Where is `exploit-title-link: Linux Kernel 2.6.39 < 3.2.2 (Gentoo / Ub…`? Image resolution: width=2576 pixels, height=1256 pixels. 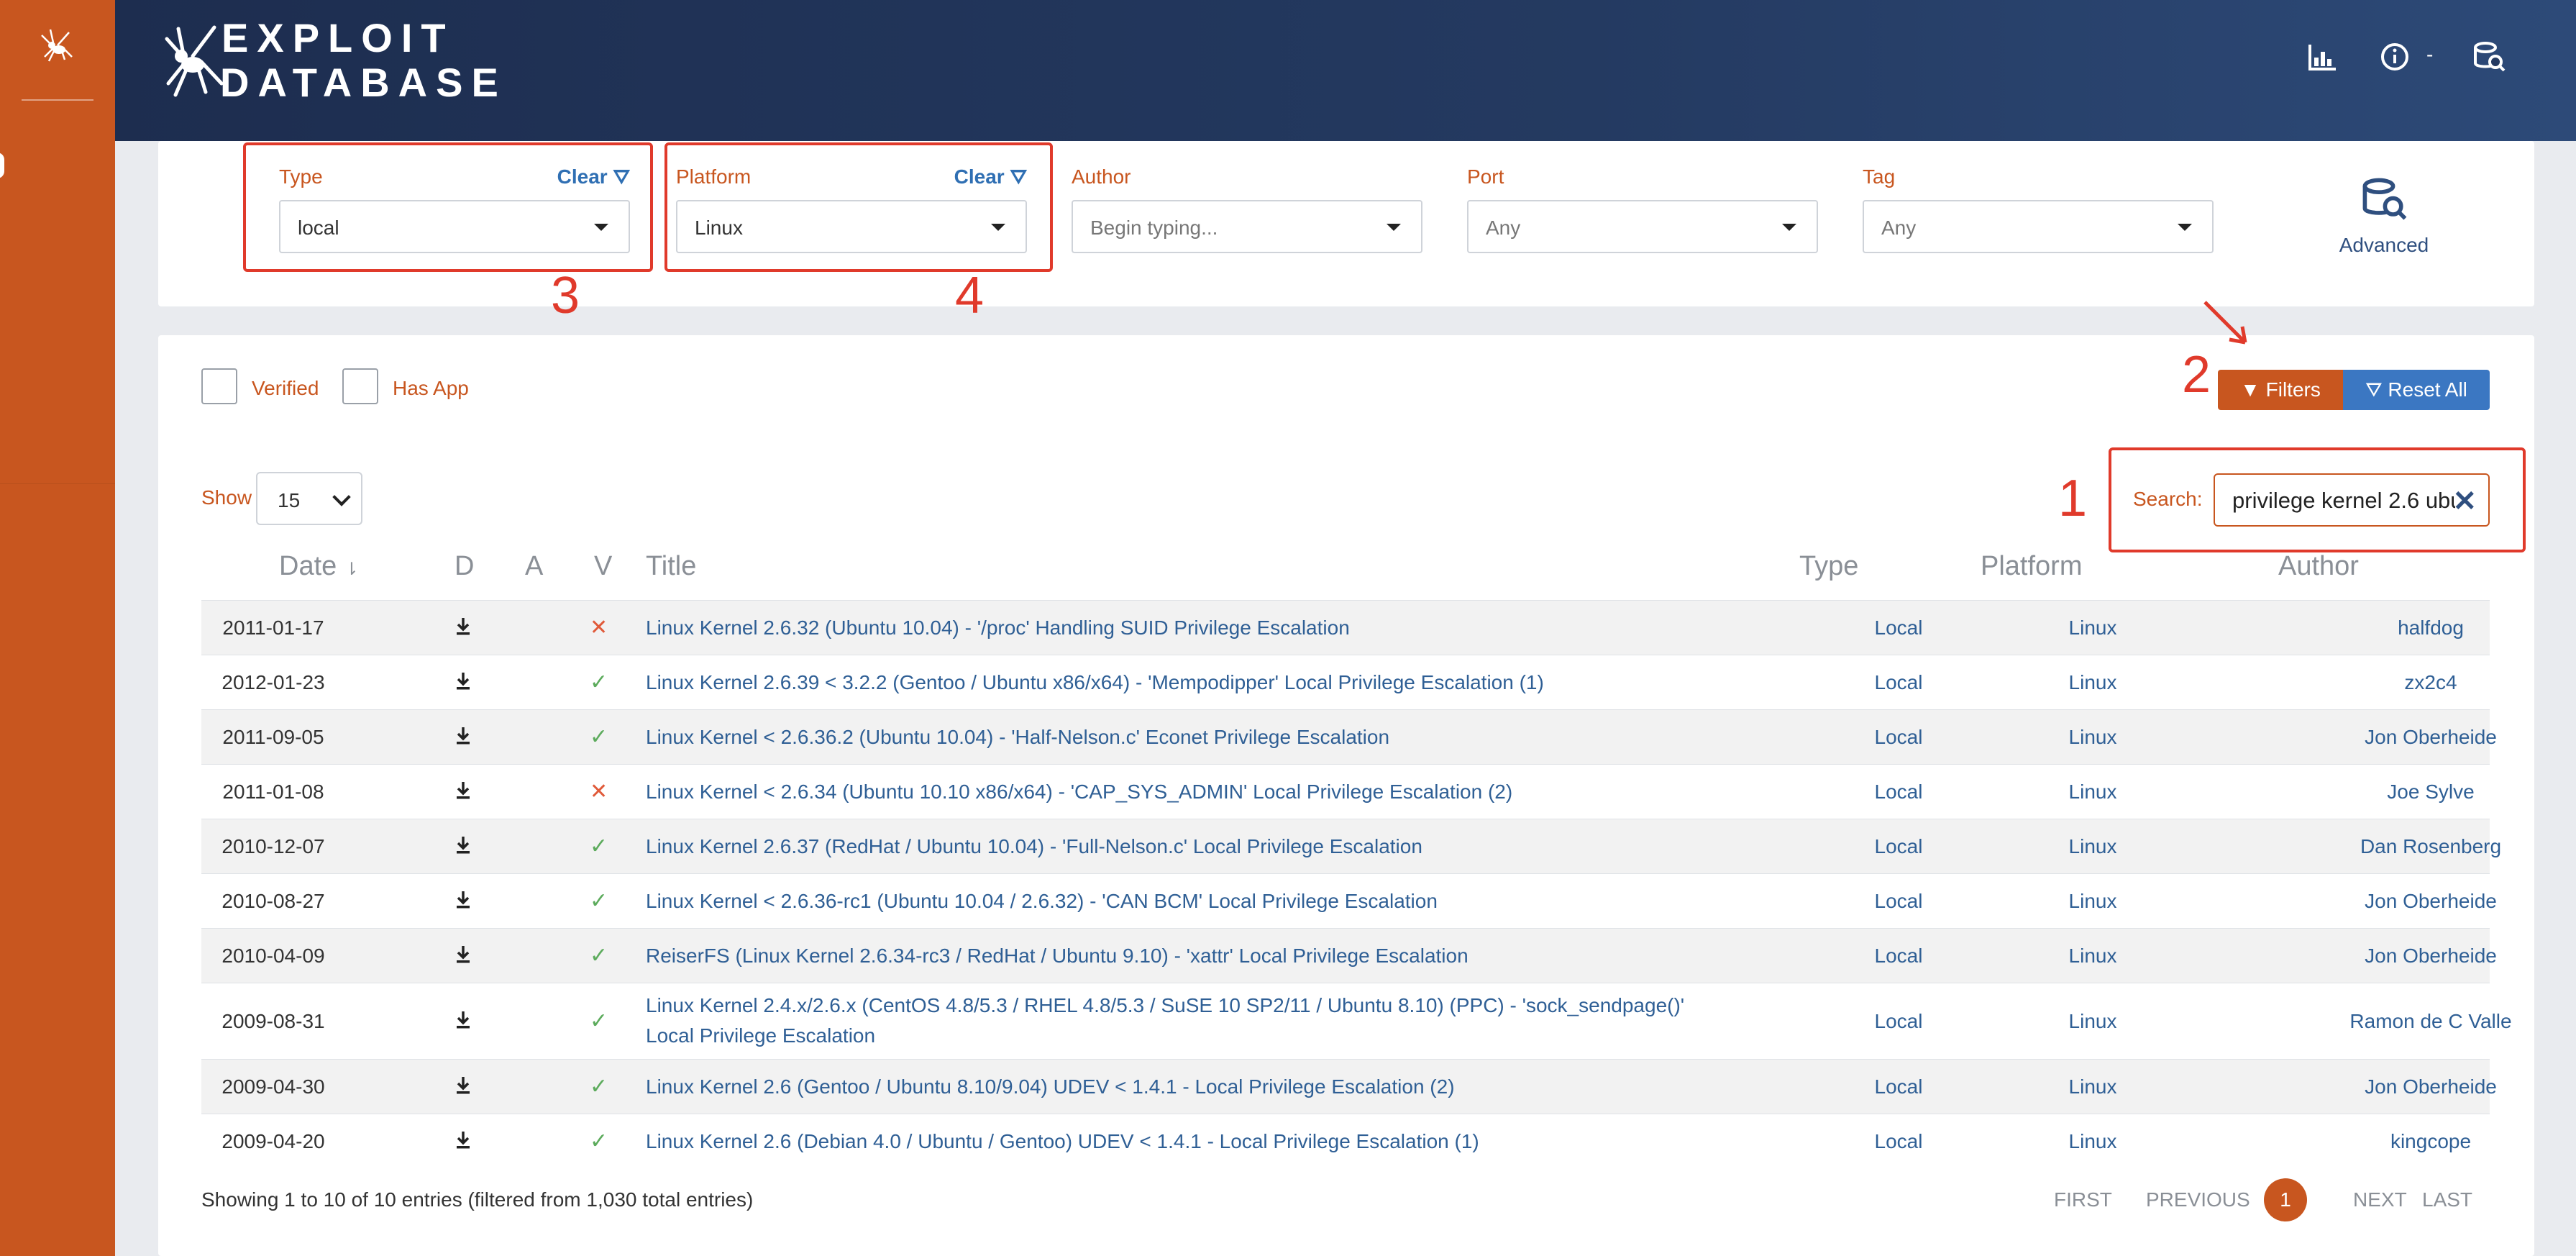 exploit-title-link: Linux Kernel 2.6.39 < 3.2.2 (Gentoo / Ub… is located at coordinates (1185, 683).